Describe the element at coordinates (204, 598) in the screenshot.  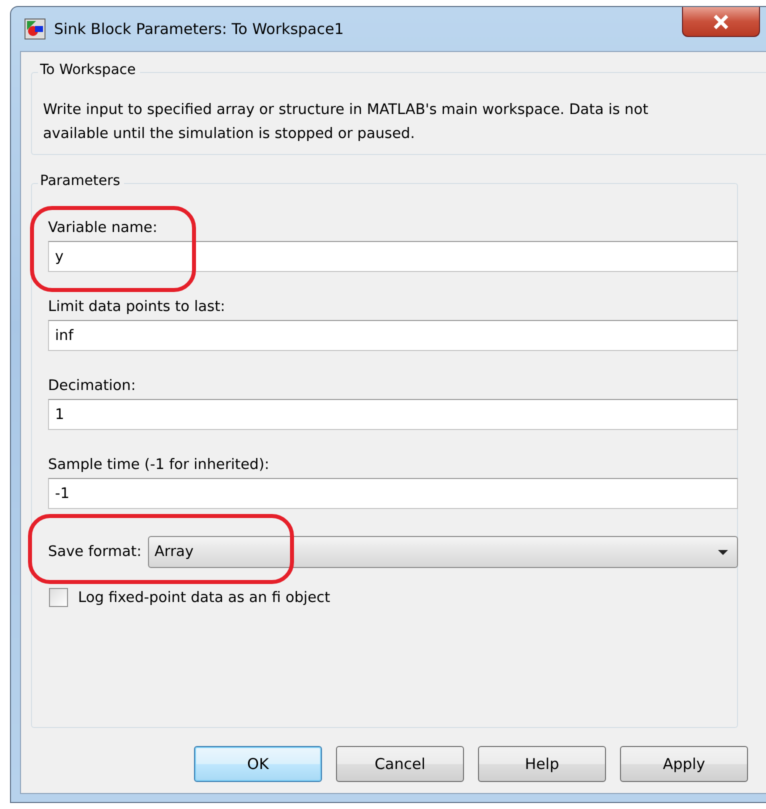
I see `checkbox-label: Log fixed-point data as an fi object` at that location.